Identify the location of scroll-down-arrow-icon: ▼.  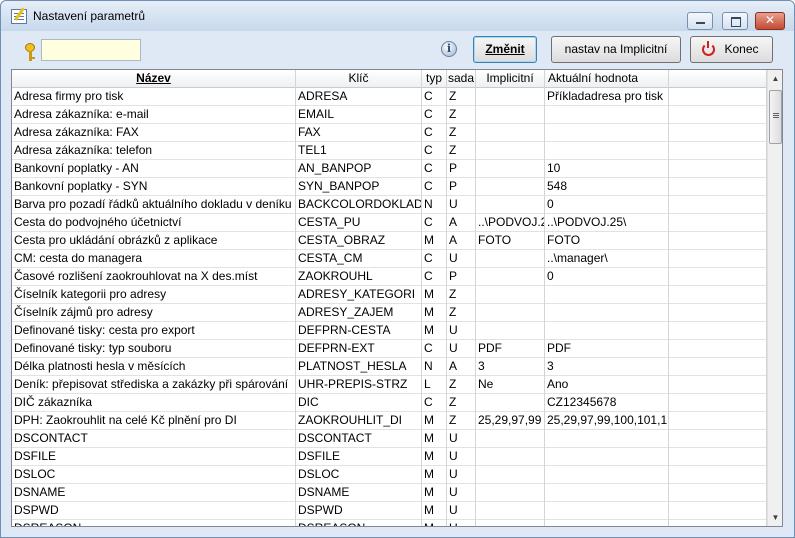
(775, 517).